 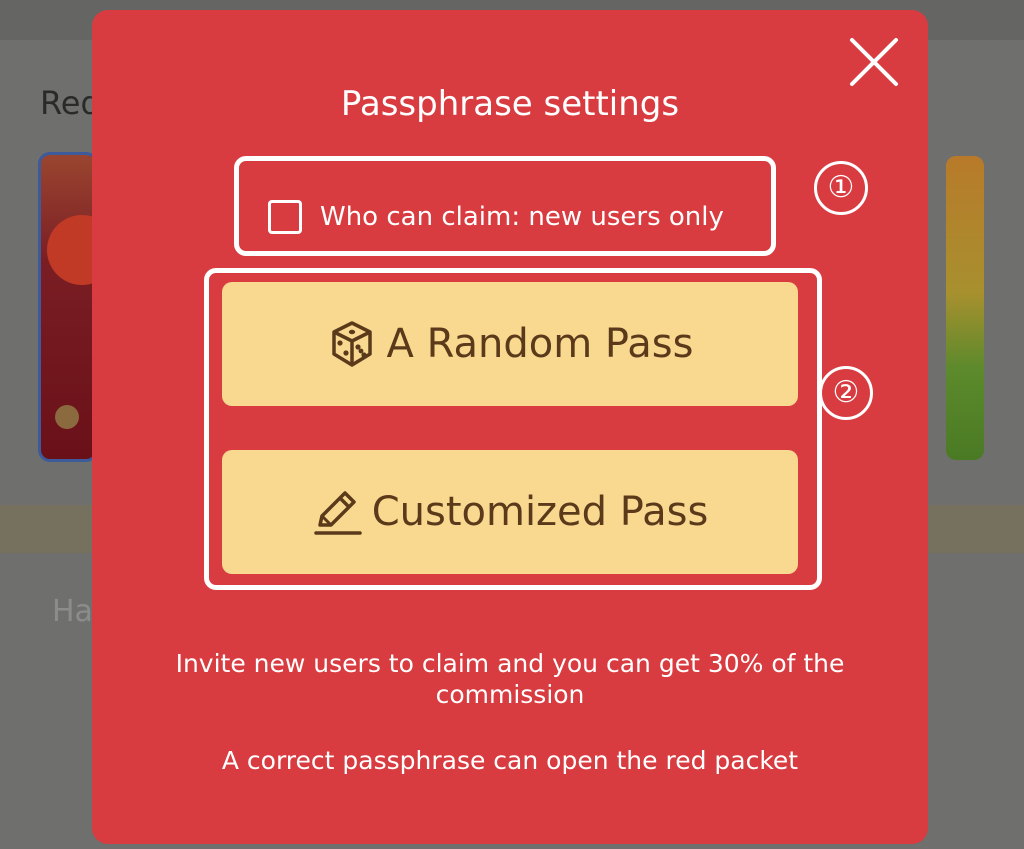 What do you see at coordinates (72, 611) in the screenshot?
I see `background-hint-text: Ha` at bounding box center [72, 611].